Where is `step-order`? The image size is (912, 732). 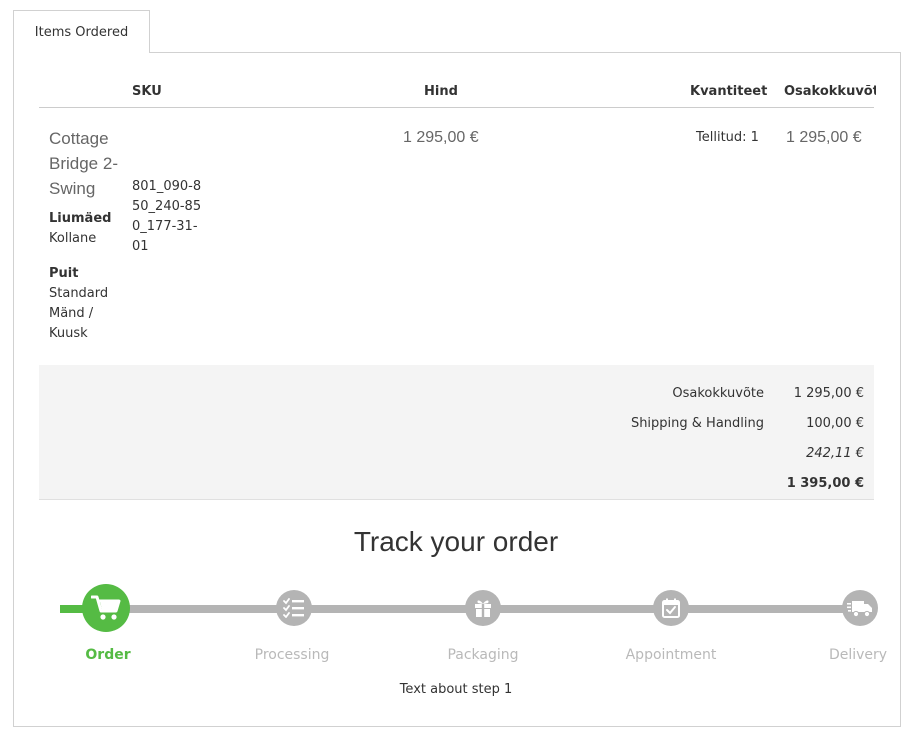 step-order is located at coordinates (106, 608).